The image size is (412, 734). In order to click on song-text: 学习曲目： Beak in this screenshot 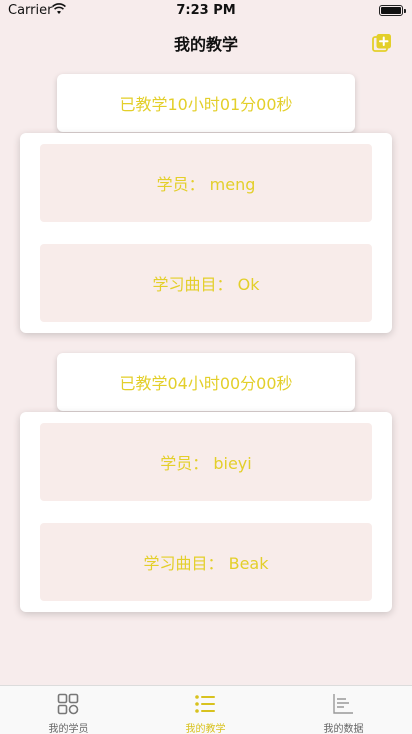, I will do `click(206, 563)`.